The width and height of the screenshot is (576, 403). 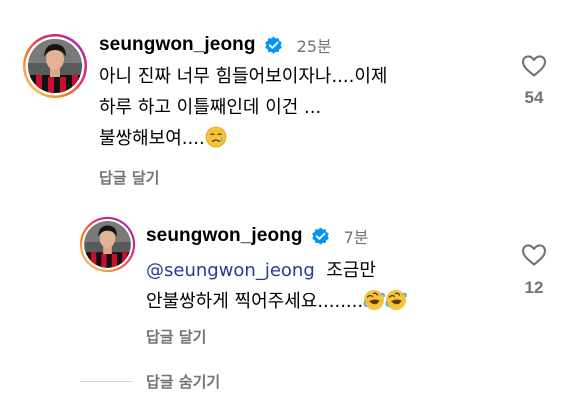 What do you see at coordinates (107, 244) in the screenshot?
I see `reply-avatar` at bounding box center [107, 244].